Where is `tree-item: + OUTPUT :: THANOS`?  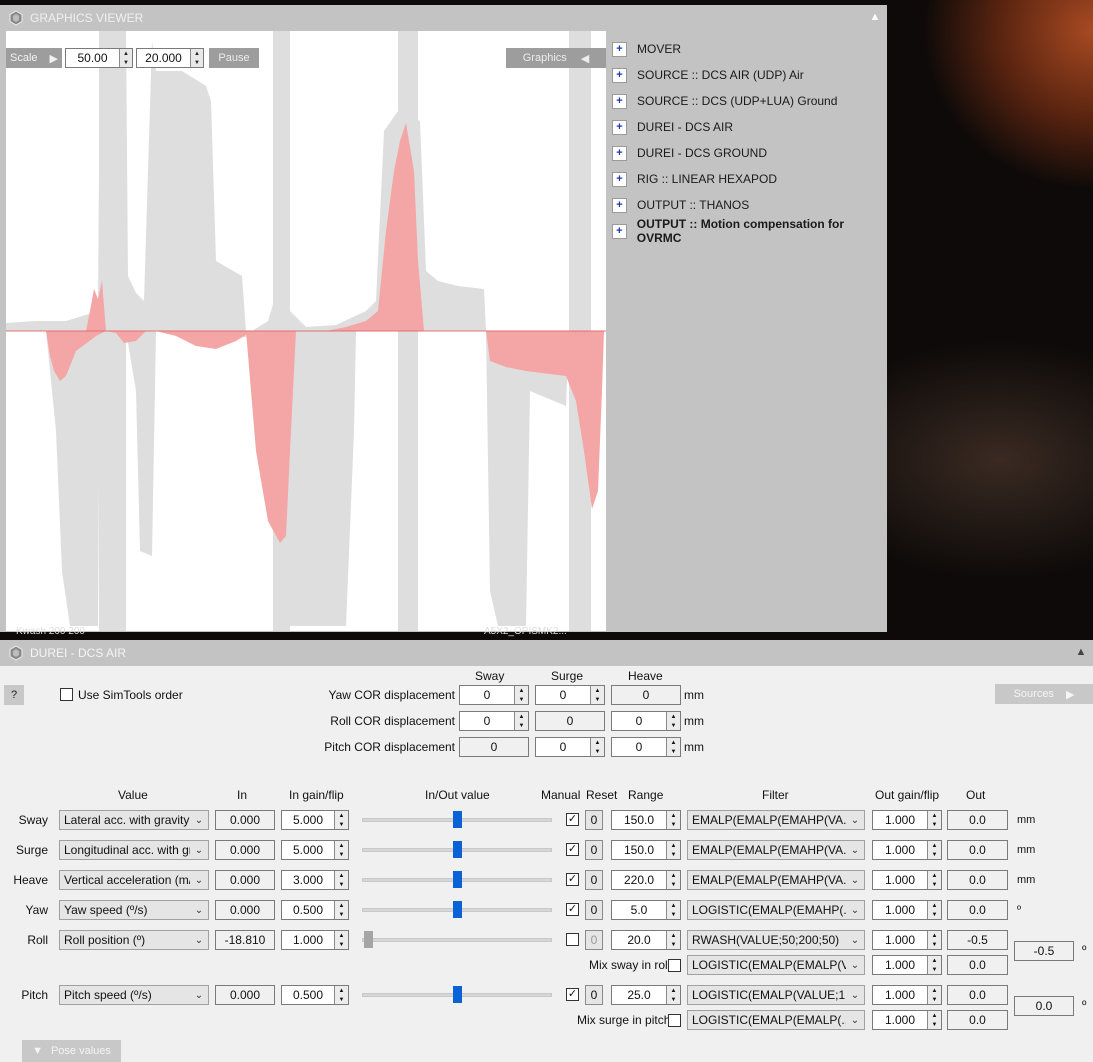 tree-item: + OUTPUT :: THANOS is located at coordinates (749, 205).